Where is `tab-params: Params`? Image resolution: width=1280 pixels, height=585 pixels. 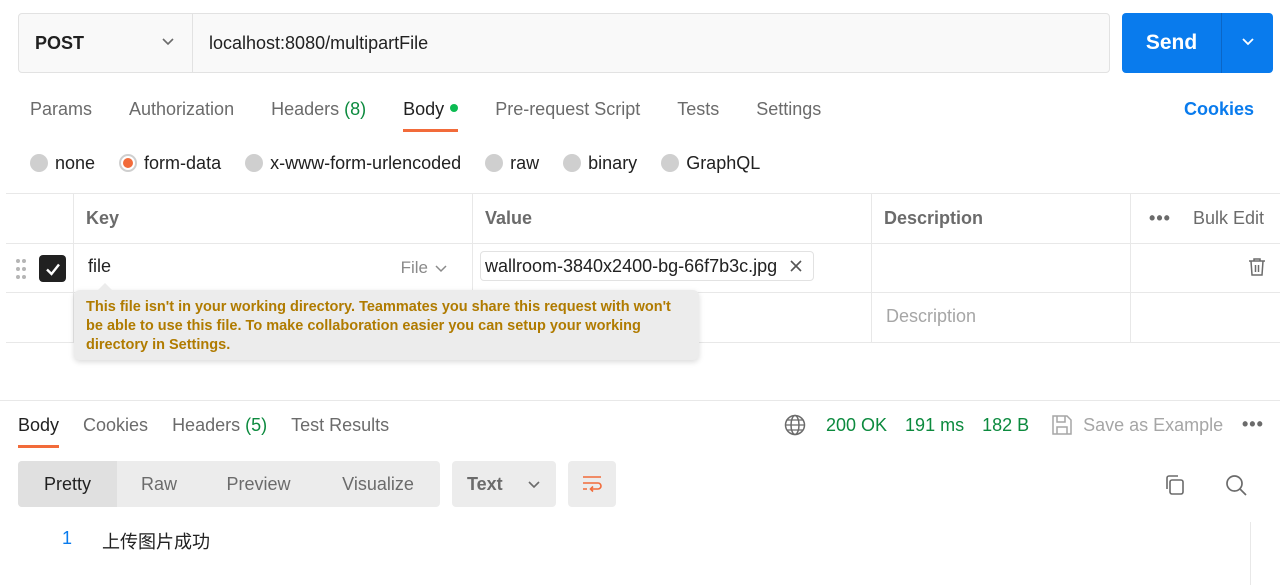
tab-params: Params is located at coordinates (61, 114).